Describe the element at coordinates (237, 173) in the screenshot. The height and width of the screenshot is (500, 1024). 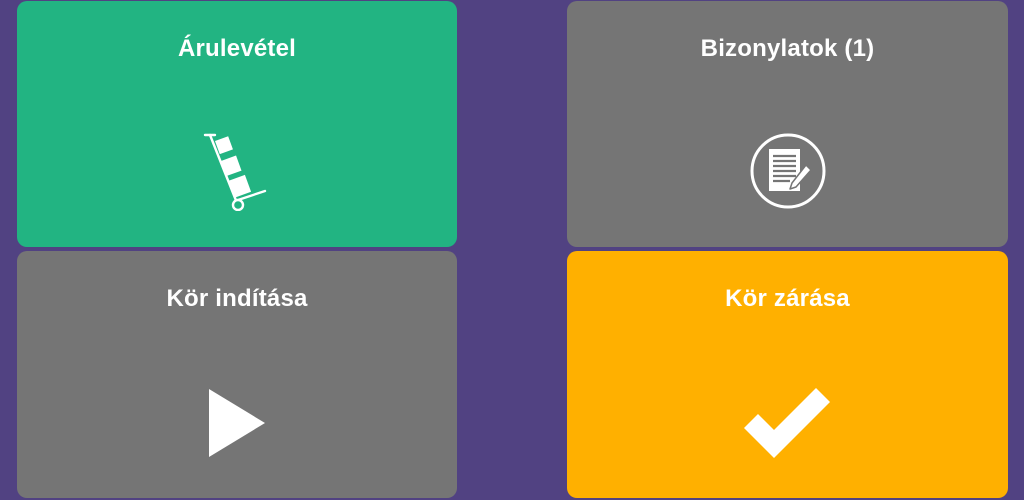
I see `hand-truck-icon` at that location.